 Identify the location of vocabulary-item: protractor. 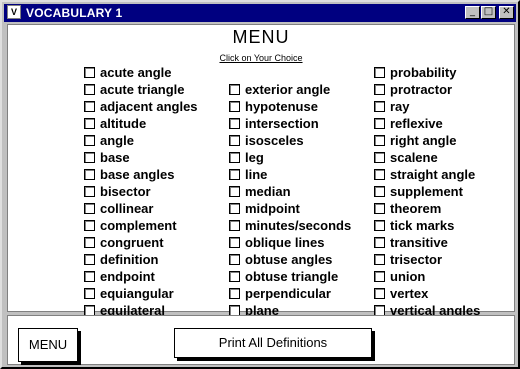
(413, 89).